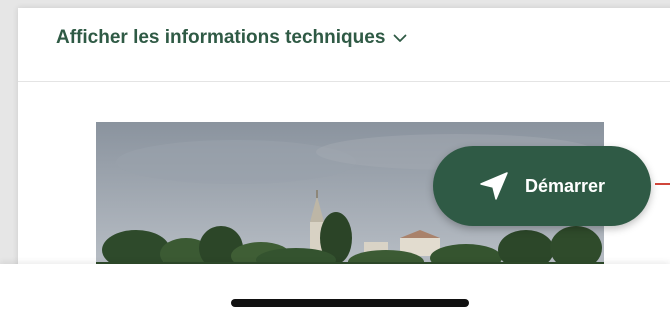  I want to click on start-button: Démarrer, so click(542, 186).